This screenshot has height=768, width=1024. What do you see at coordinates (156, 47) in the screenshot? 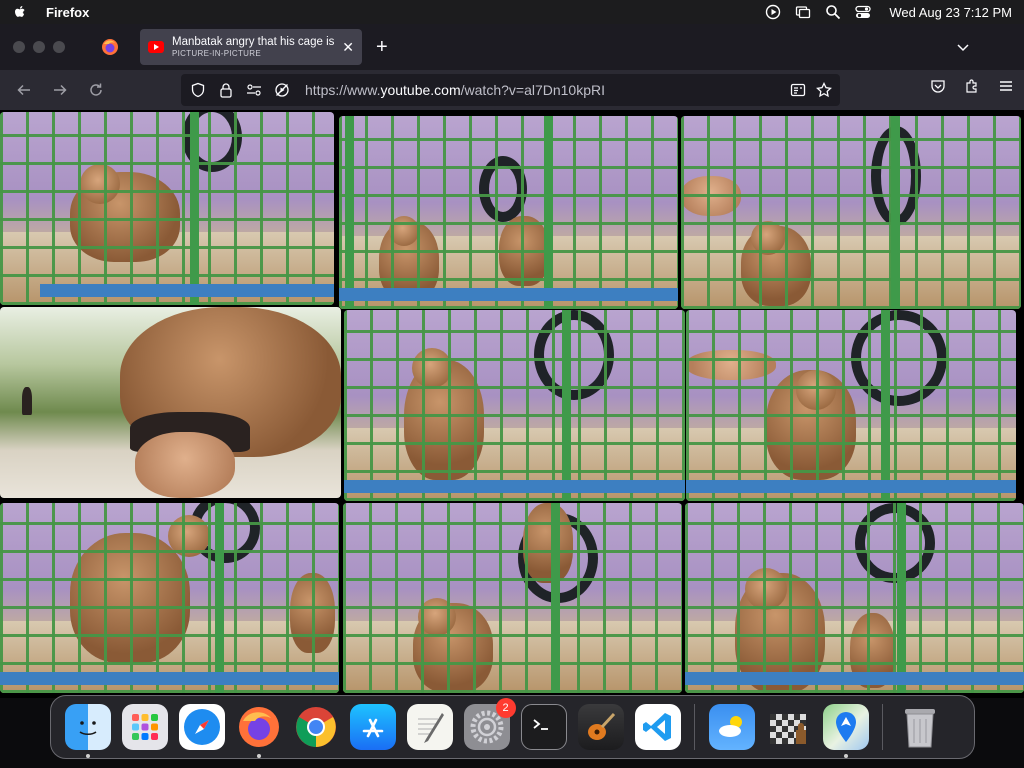
I see `youtube-favicon-icon` at bounding box center [156, 47].